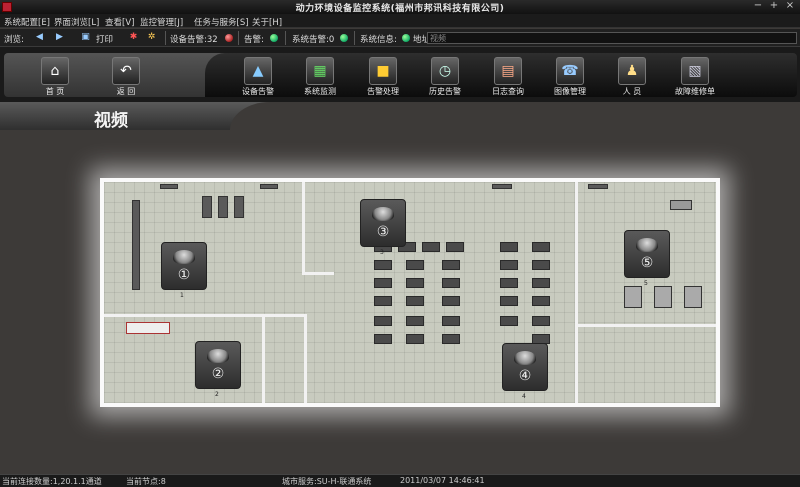 The width and height of the screenshot is (800, 487). What do you see at coordinates (570, 91) in the screenshot?
I see `nav-label: 图像管理` at bounding box center [570, 91].